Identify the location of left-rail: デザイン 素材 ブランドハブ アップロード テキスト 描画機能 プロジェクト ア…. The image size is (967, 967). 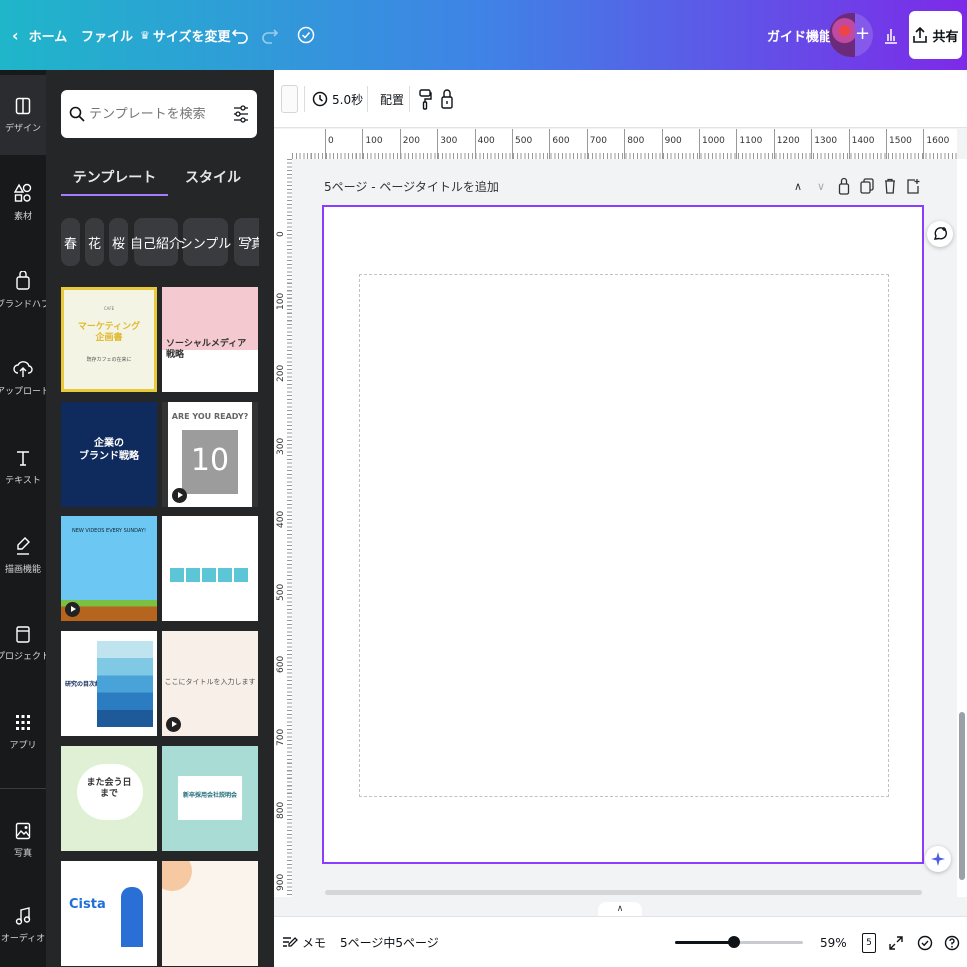
(25, 518).